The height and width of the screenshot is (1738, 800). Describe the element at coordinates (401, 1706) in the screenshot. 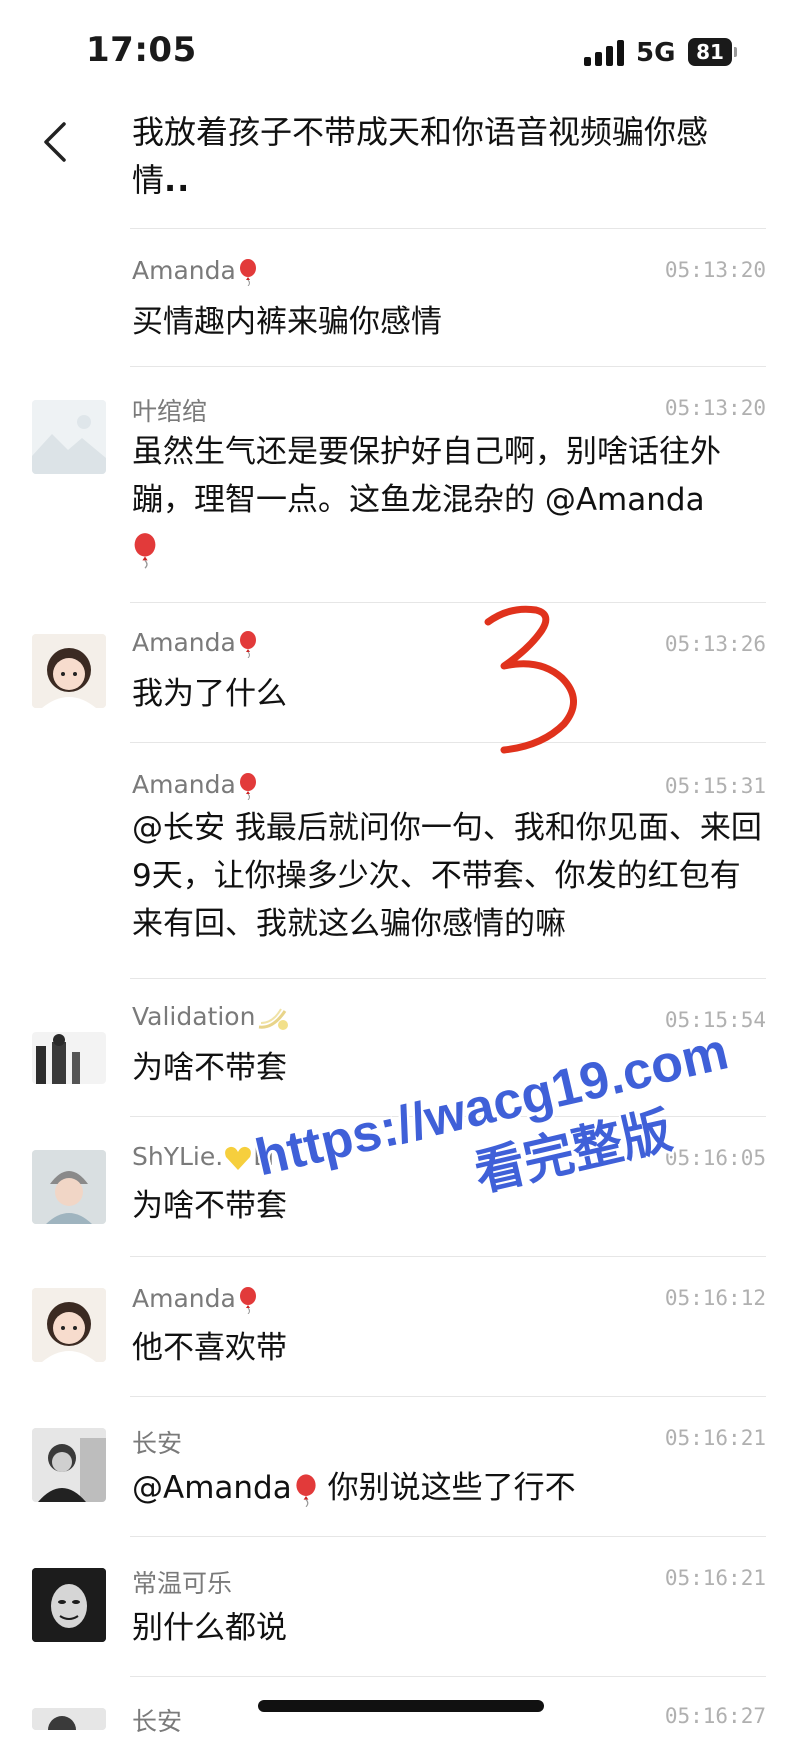

I see `home-indicator` at that location.